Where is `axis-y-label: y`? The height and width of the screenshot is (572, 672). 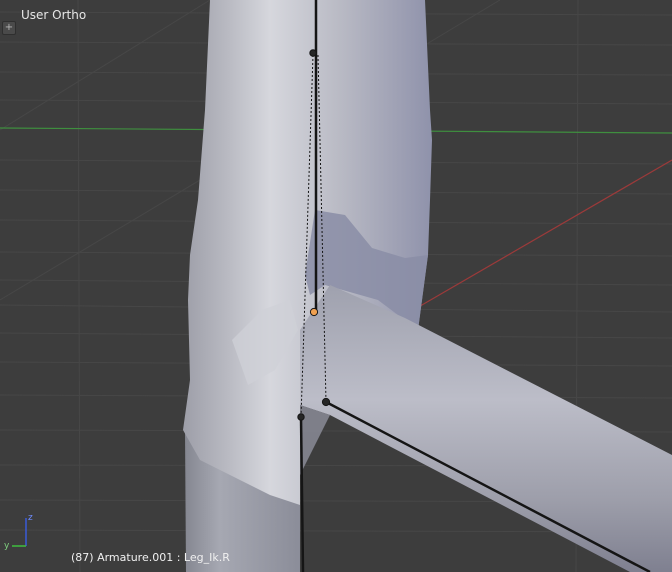 axis-y-label: y is located at coordinates (7, 546).